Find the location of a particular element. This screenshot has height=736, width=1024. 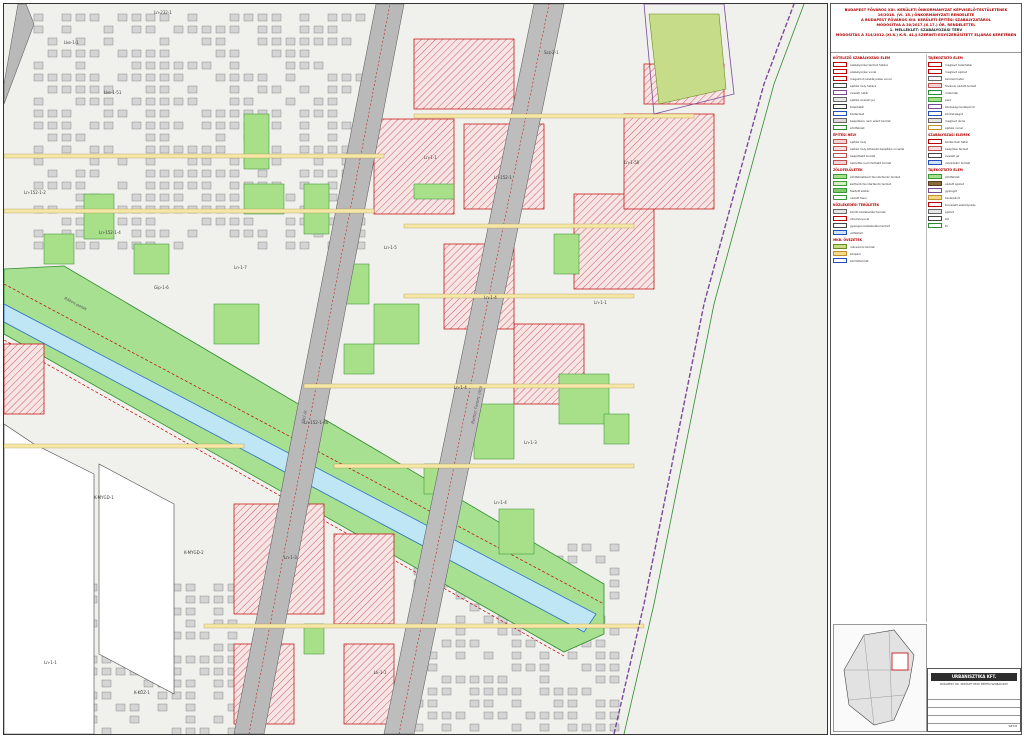

legend-item-label: szabályozási terület határa is located at coordinates (869, 64).